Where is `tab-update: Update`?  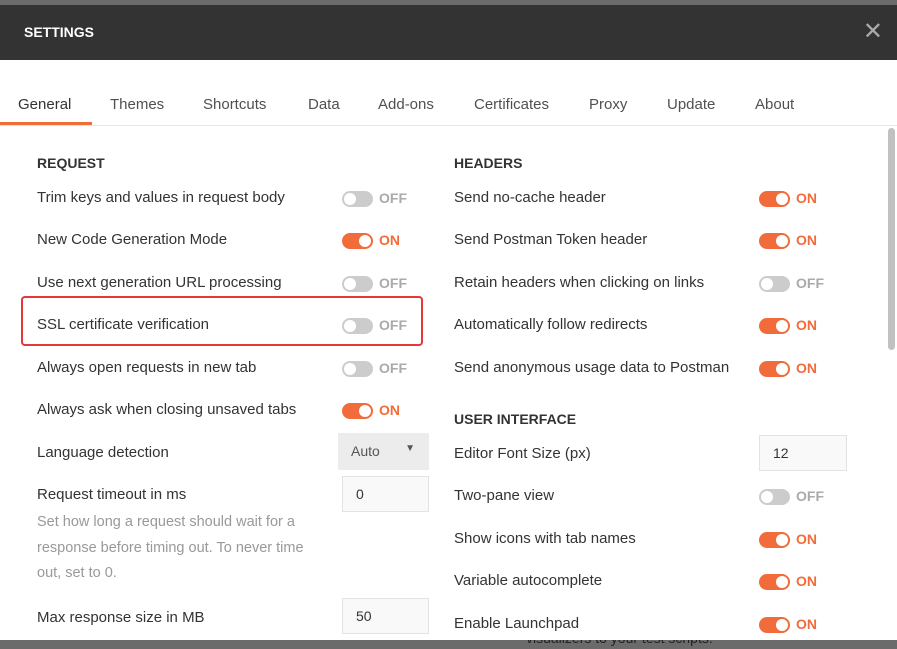 tab-update: Update is located at coordinates (691, 104).